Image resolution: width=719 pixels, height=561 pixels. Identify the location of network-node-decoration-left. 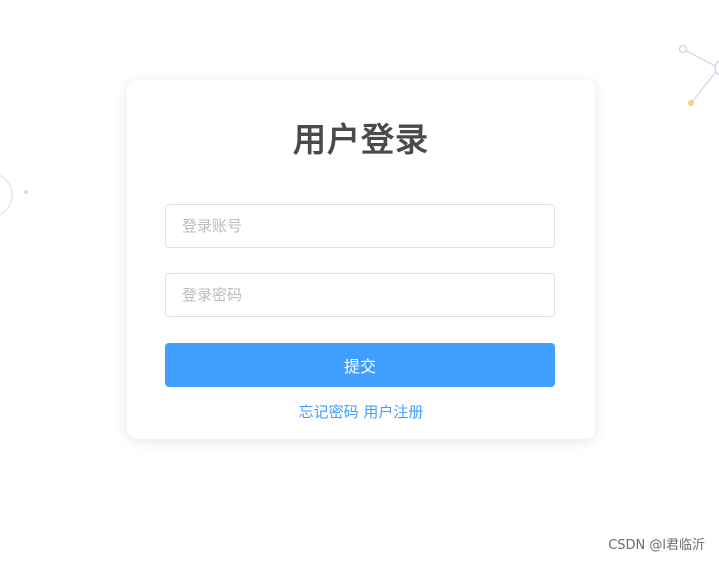
(14, 195).